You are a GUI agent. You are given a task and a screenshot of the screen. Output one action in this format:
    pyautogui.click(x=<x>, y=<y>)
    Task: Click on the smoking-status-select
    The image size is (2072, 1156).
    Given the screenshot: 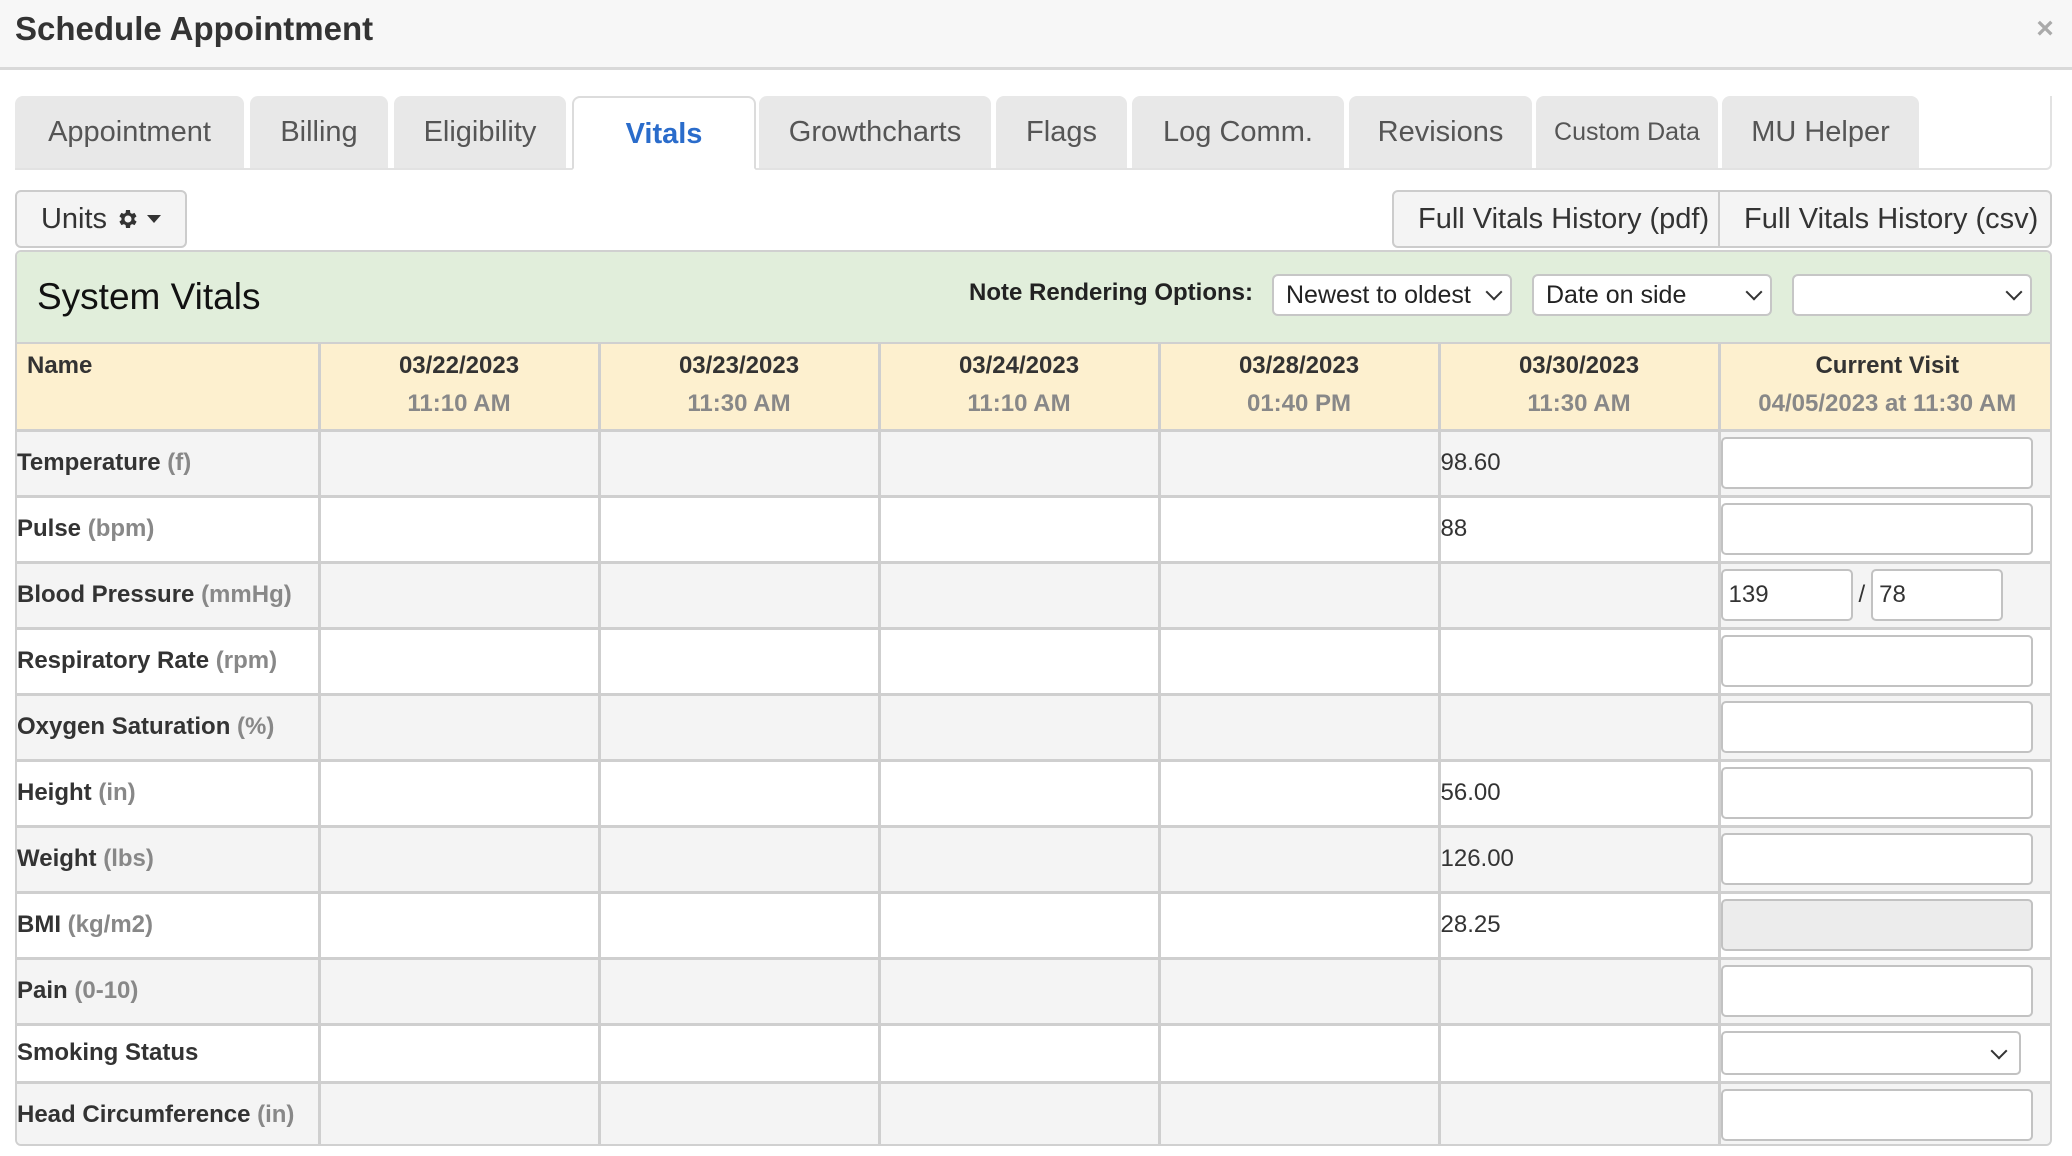 What is the action you would take?
    pyautogui.click(x=1870, y=1053)
    